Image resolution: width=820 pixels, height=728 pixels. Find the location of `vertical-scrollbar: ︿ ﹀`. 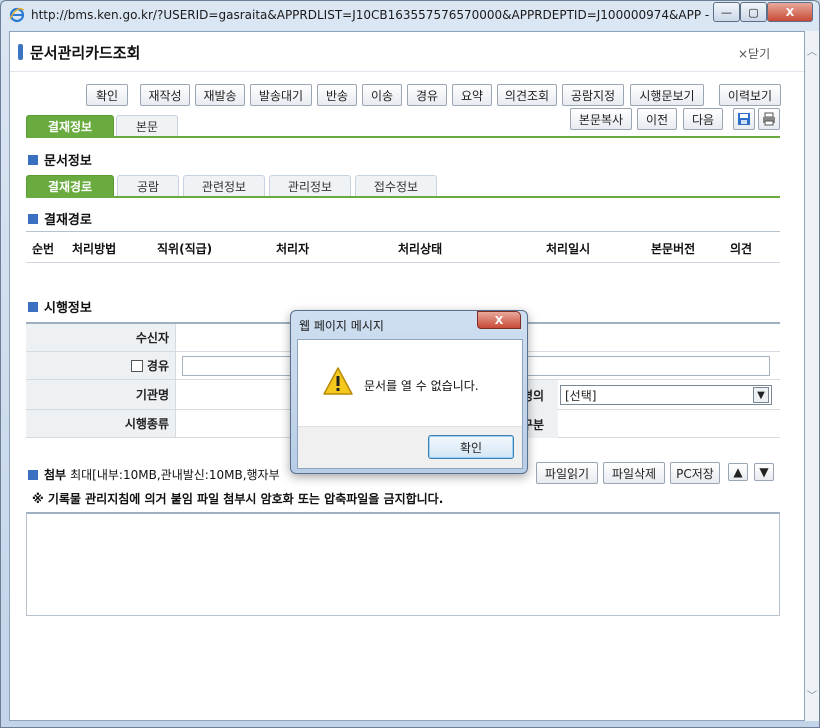

vertical-scrollbar: ︿ ﹀ is located at coordinates (812, 376).